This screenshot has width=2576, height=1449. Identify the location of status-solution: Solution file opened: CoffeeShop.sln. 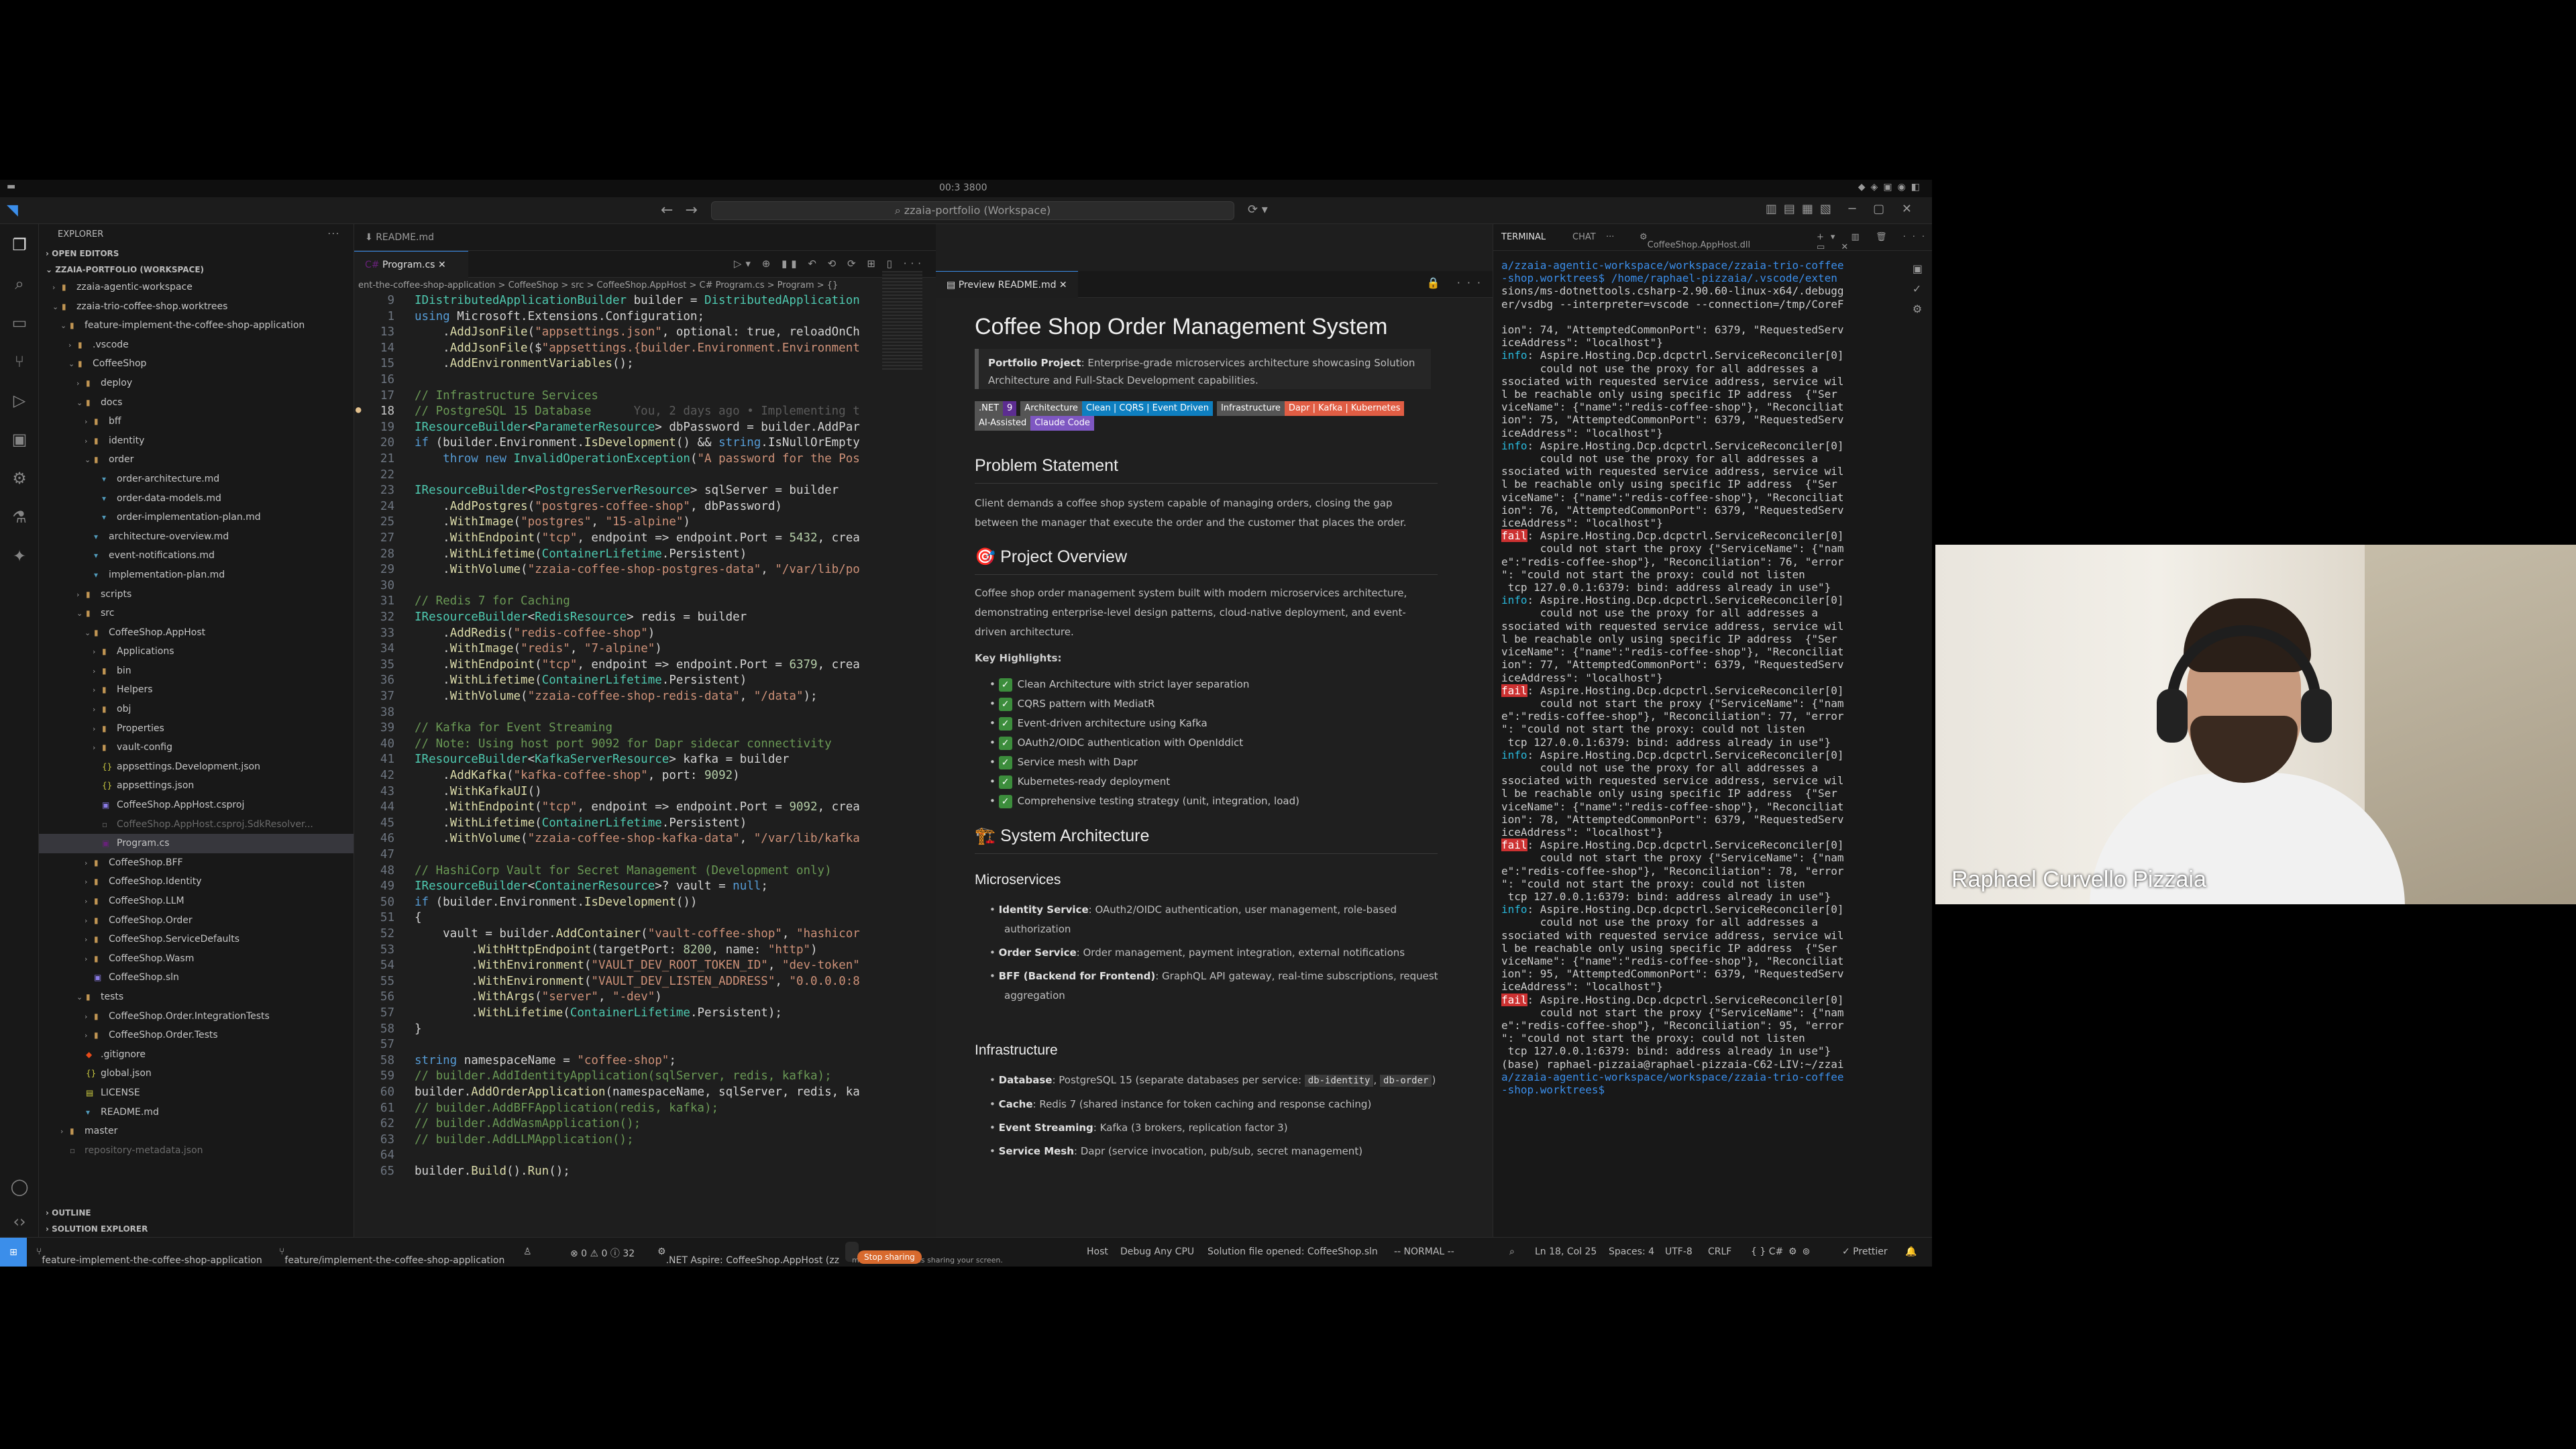
(1293, 1251).